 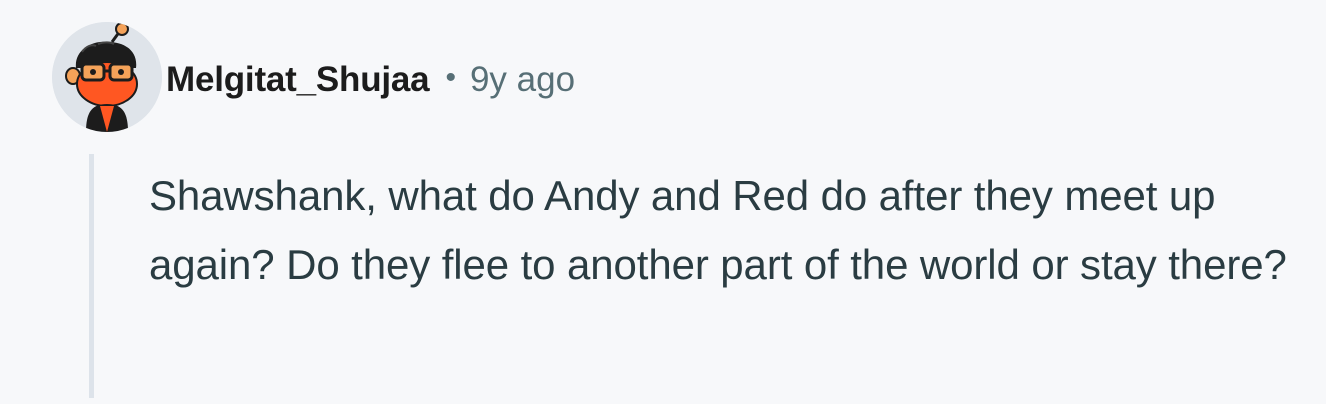 I want to click on user-avatar, so click(x=107, y=77).